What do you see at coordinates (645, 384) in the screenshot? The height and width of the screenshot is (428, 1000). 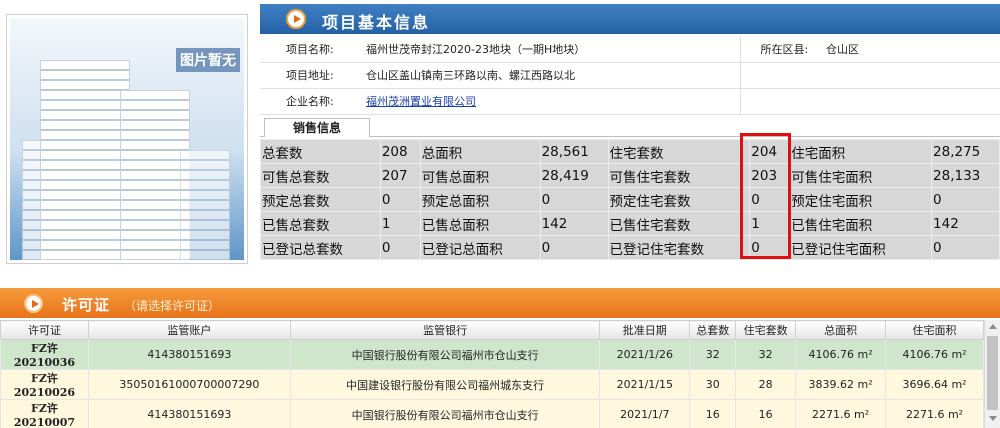 I see `approval-date: 2021/1/15` at bounding box center [645, 384].